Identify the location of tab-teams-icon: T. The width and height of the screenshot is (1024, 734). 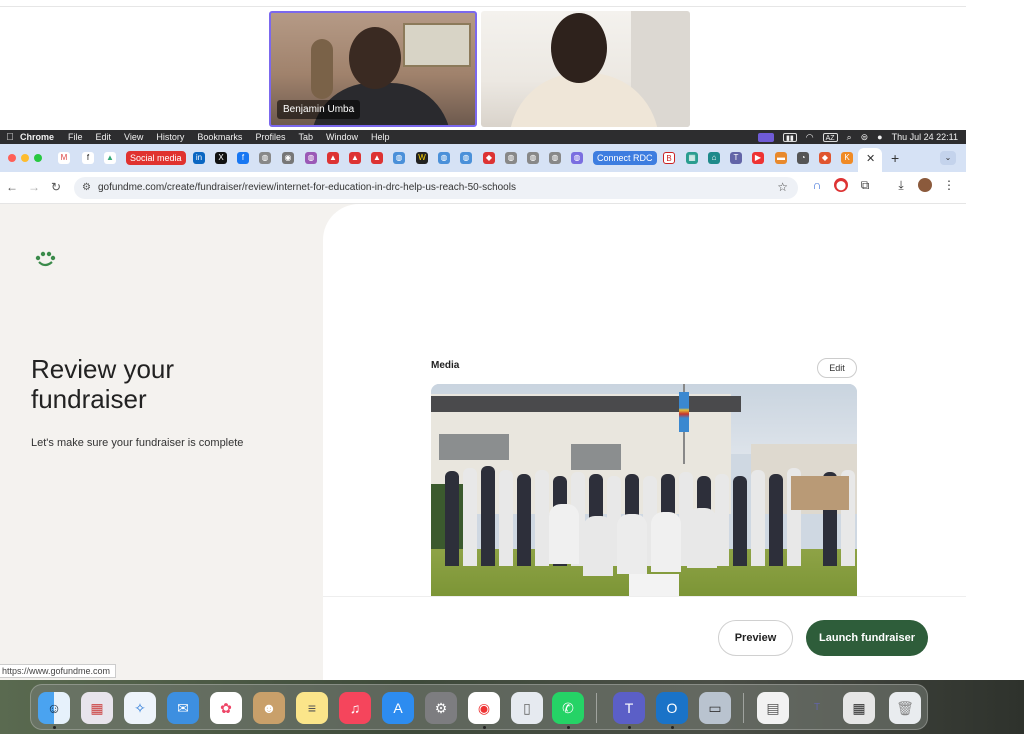
(736, 158).